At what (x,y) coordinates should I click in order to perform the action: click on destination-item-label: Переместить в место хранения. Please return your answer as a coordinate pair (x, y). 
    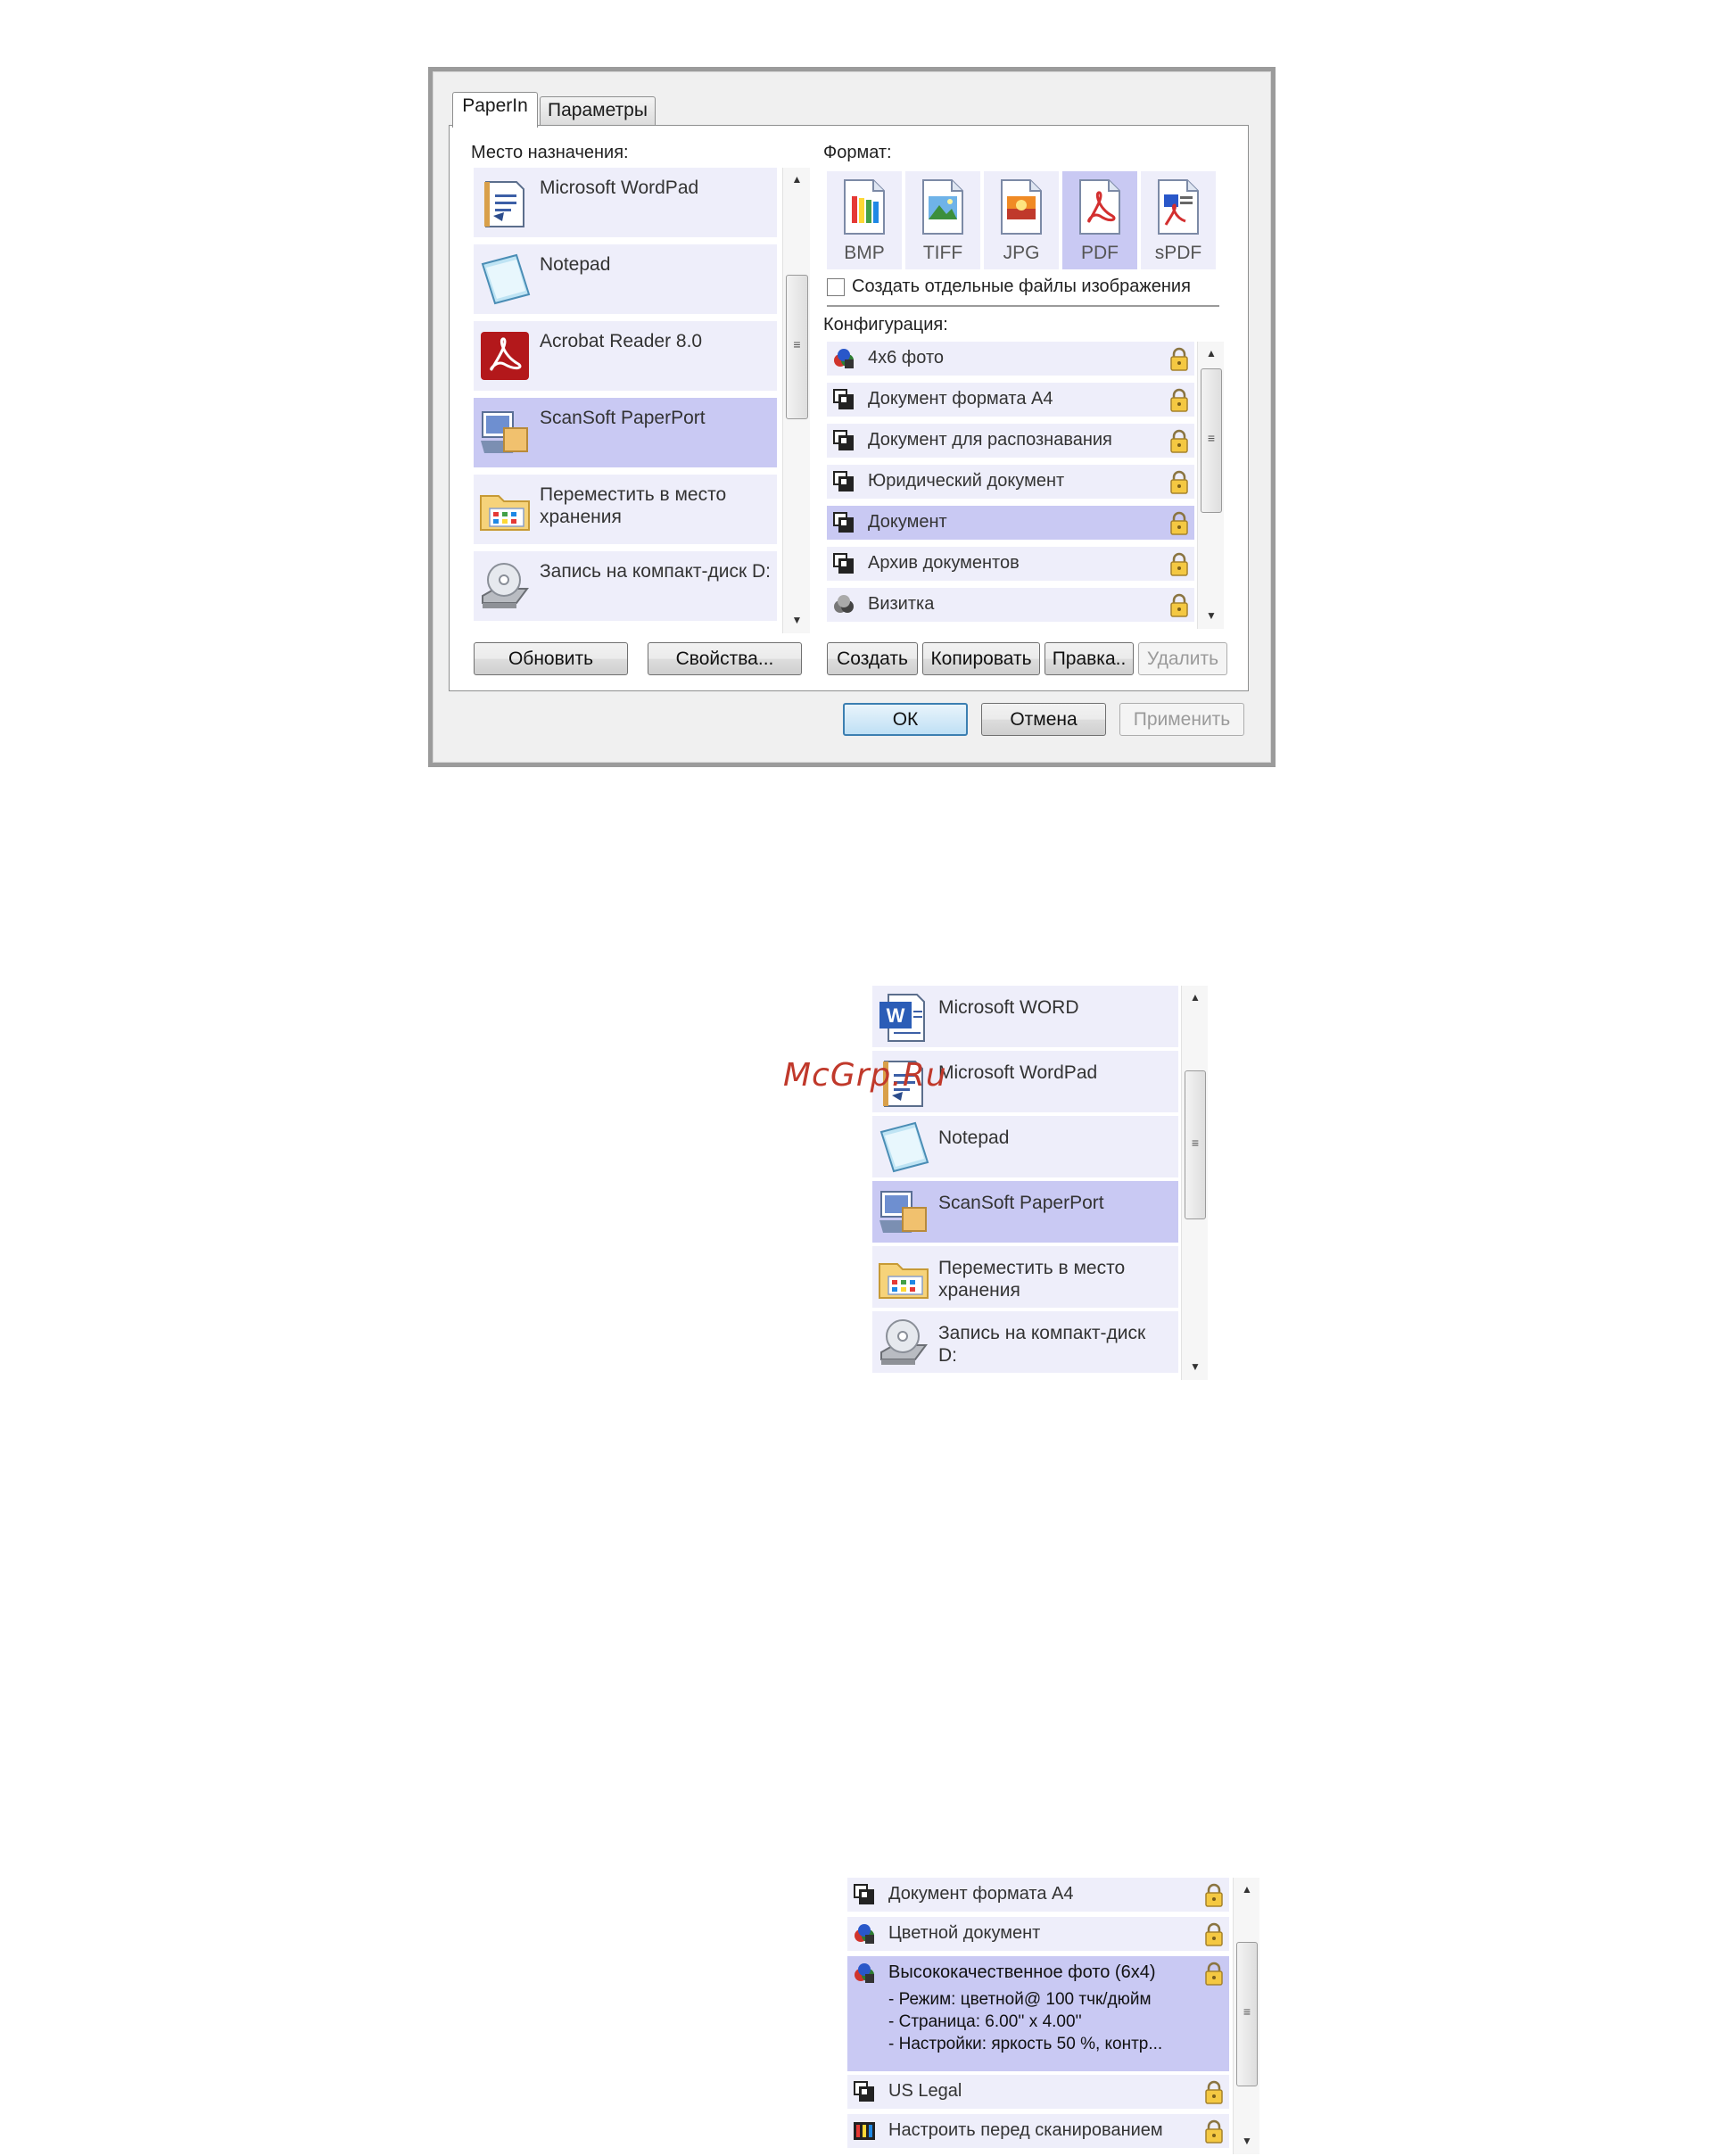
    Looking at the image, I should click on (1032, 1279).